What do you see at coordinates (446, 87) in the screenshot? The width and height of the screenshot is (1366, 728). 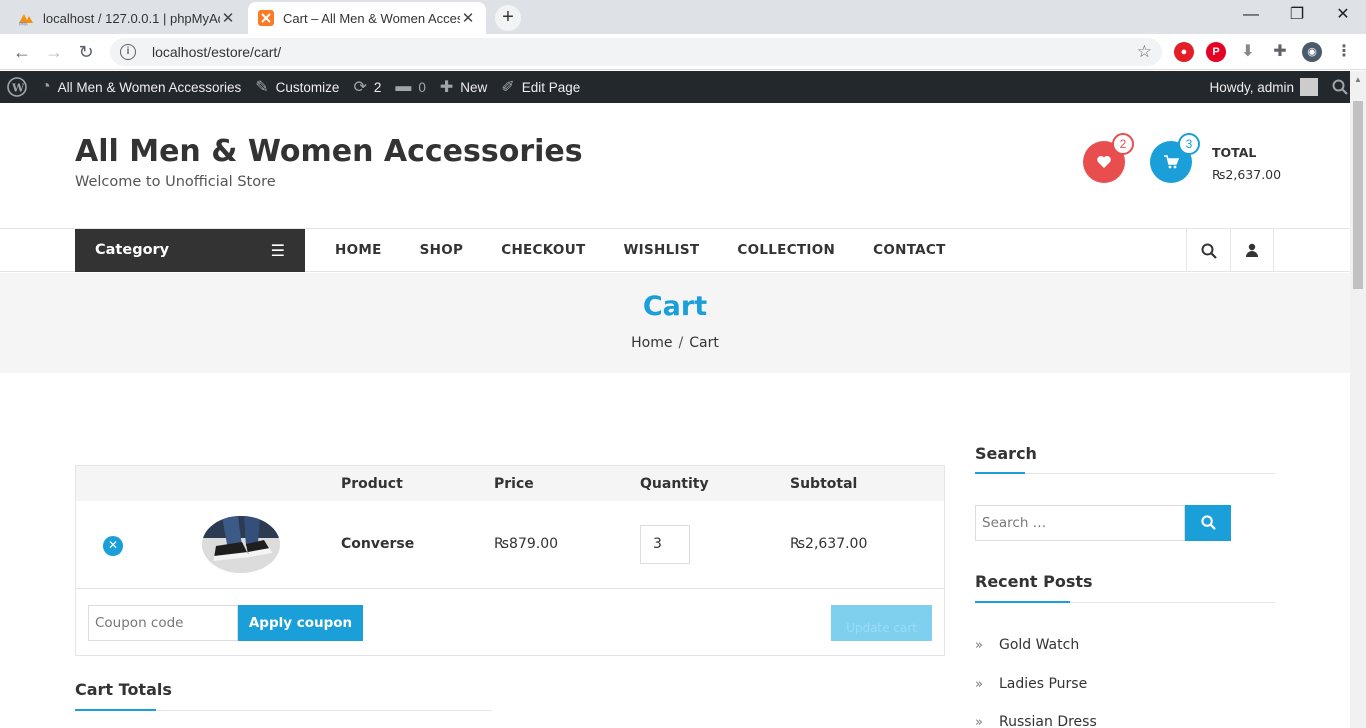 I see `plus-icon: ✚` at bounding box center [446, 87].